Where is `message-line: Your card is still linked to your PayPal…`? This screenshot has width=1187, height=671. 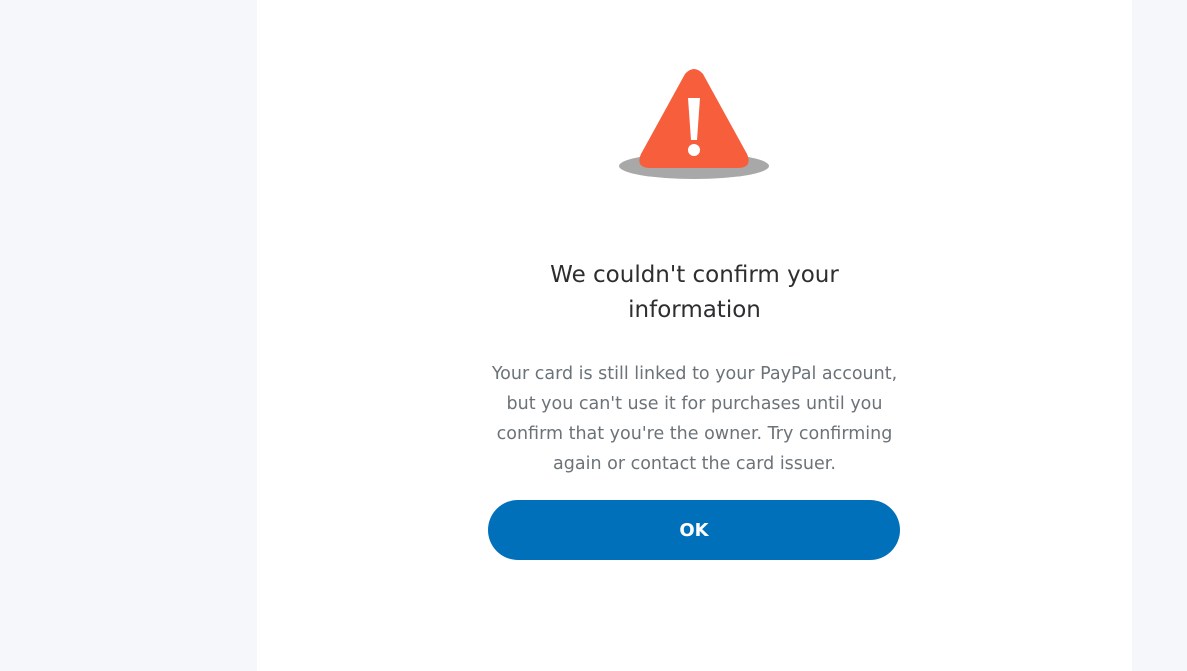
message-line: Your card is still linked to your PayPal… is located at coordinates (694, 374).